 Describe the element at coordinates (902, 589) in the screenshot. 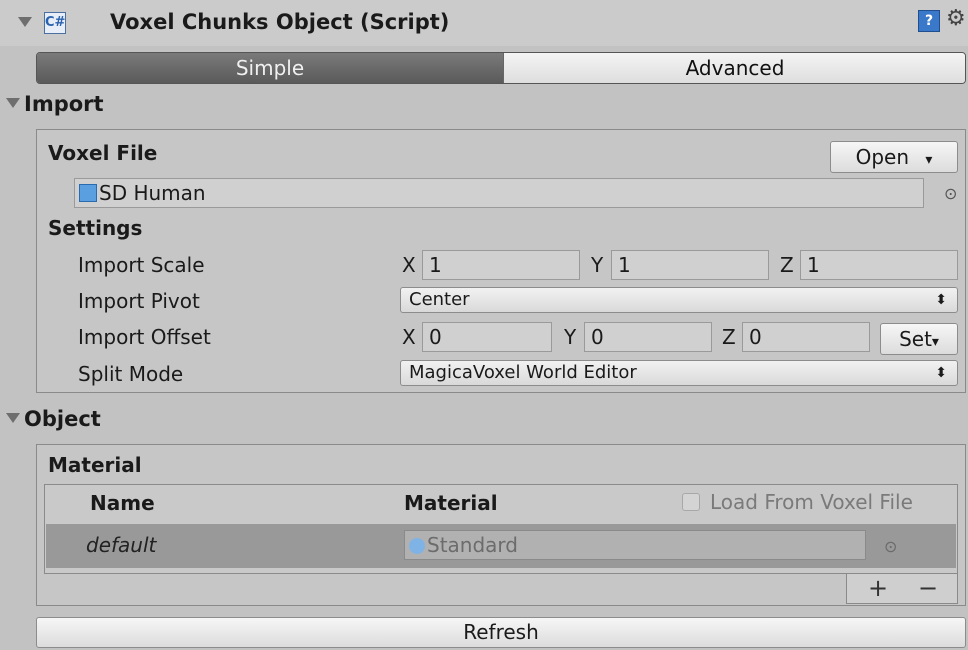

I see `list-footer` at that location.